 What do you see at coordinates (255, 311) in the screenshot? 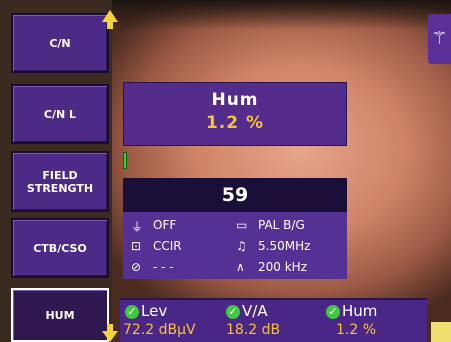
I see `label-text: V/A` at bounding box center [255, 311].